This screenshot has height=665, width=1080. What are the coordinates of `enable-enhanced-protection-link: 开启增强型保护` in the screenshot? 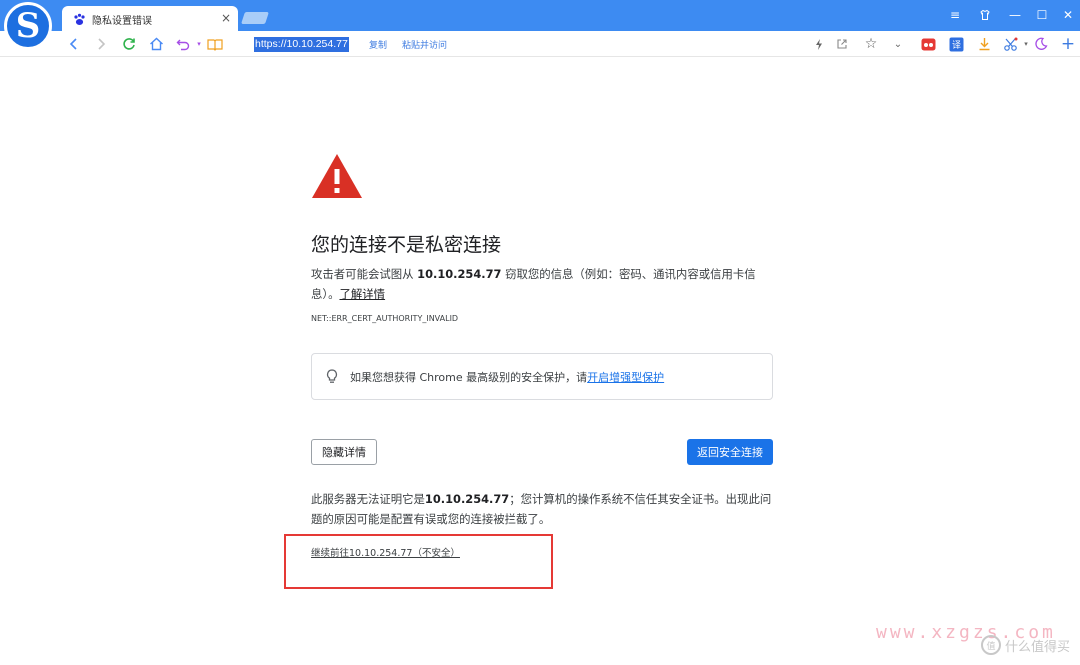 It's located at (625, 377).